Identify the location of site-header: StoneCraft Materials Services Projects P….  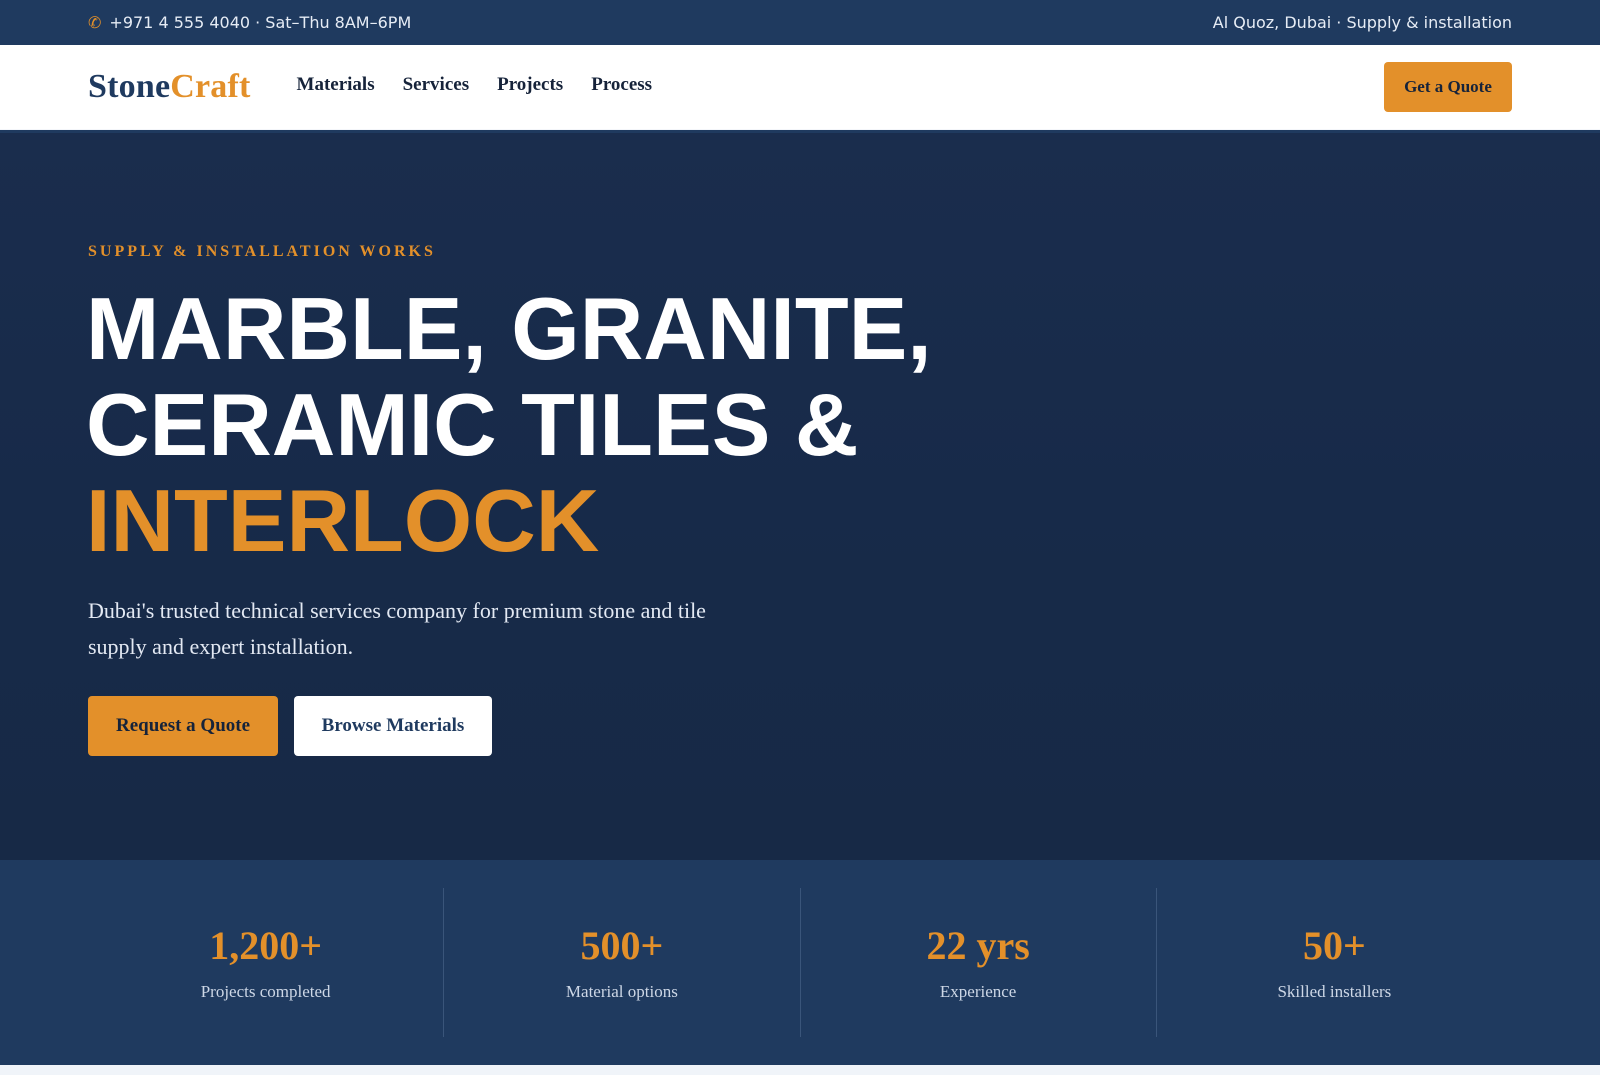
(800, 89).